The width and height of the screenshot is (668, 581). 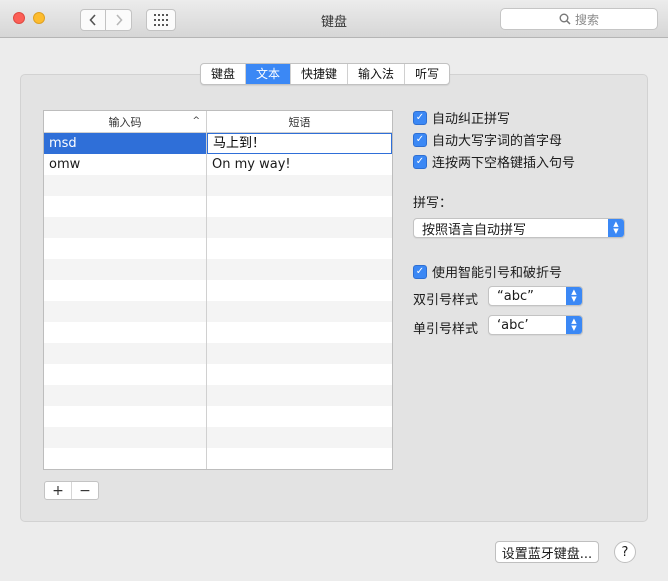 I want to click on auto-capitalize-option: ✓ 自动大写字词的首字母, so click(x=487, y=139).